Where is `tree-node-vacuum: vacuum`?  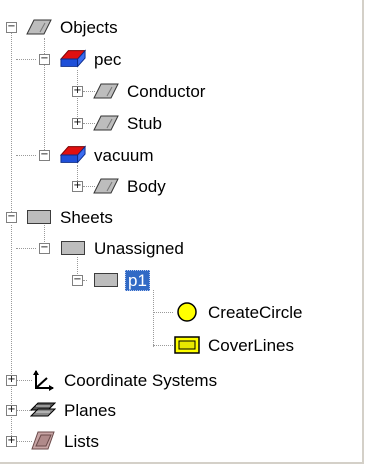 tree-node-vacuum: vacuum is located at coordinates (108, 155).